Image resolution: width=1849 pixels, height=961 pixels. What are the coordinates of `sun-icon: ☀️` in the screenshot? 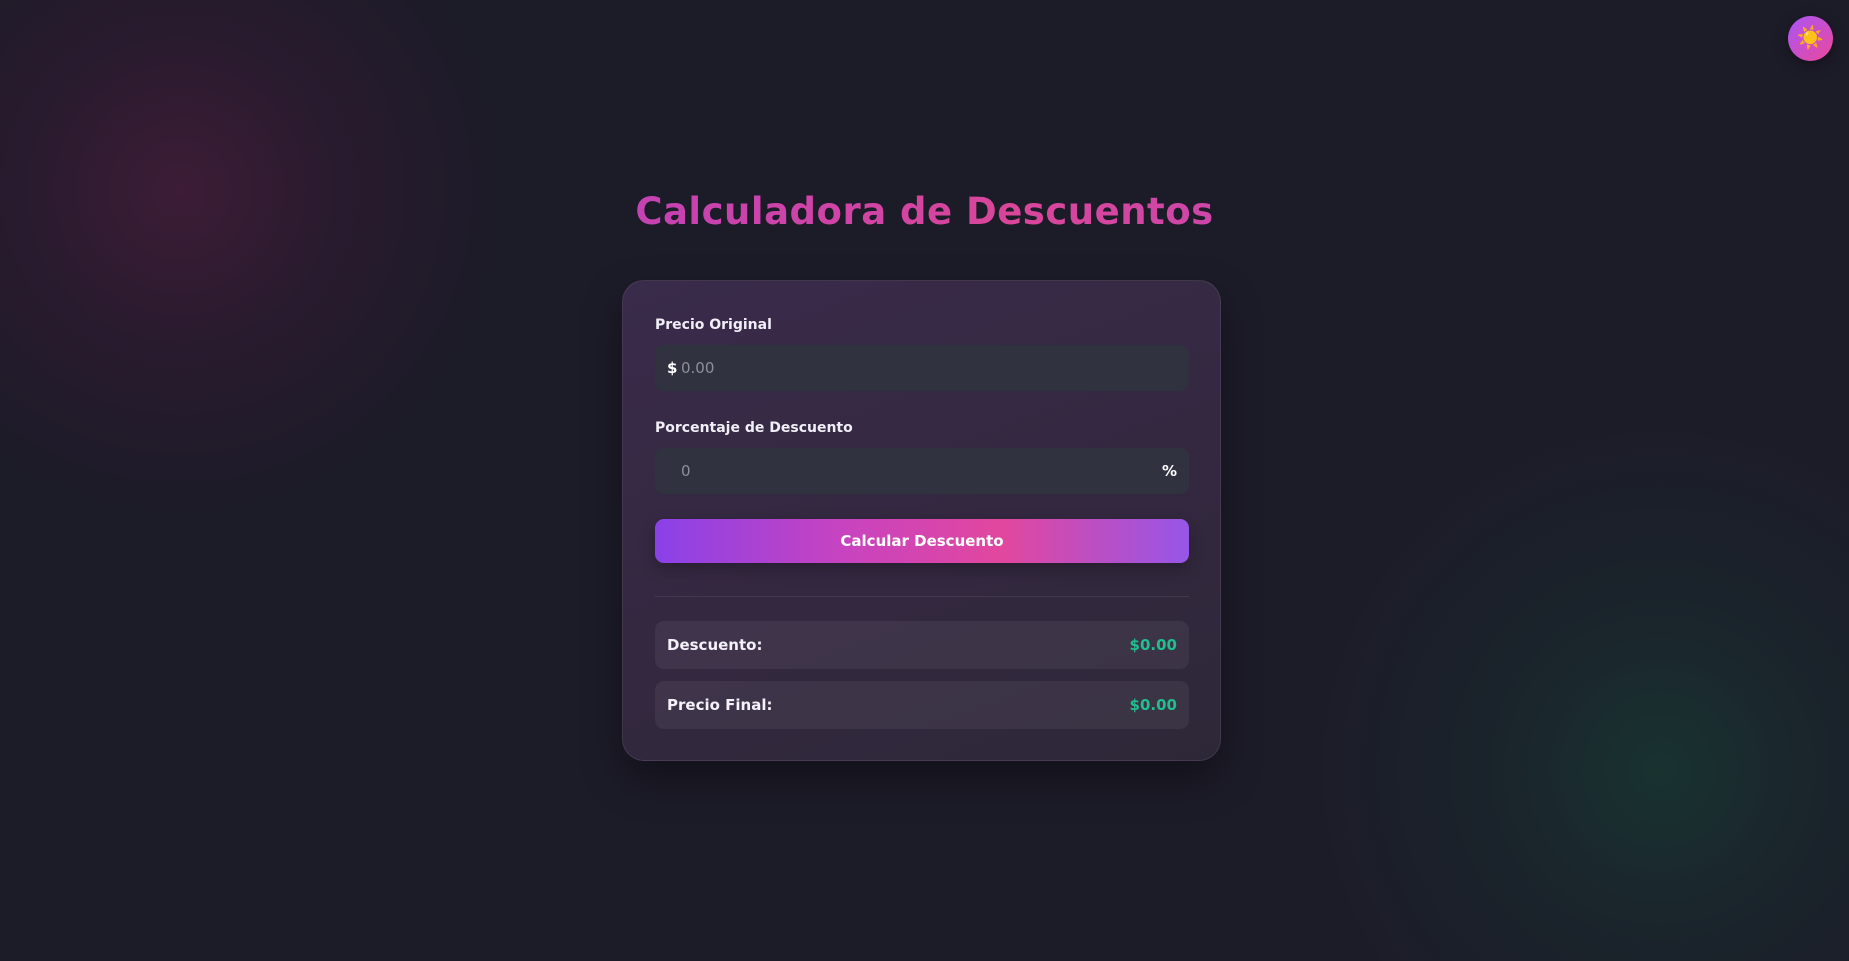 It's located at (1810, 38).